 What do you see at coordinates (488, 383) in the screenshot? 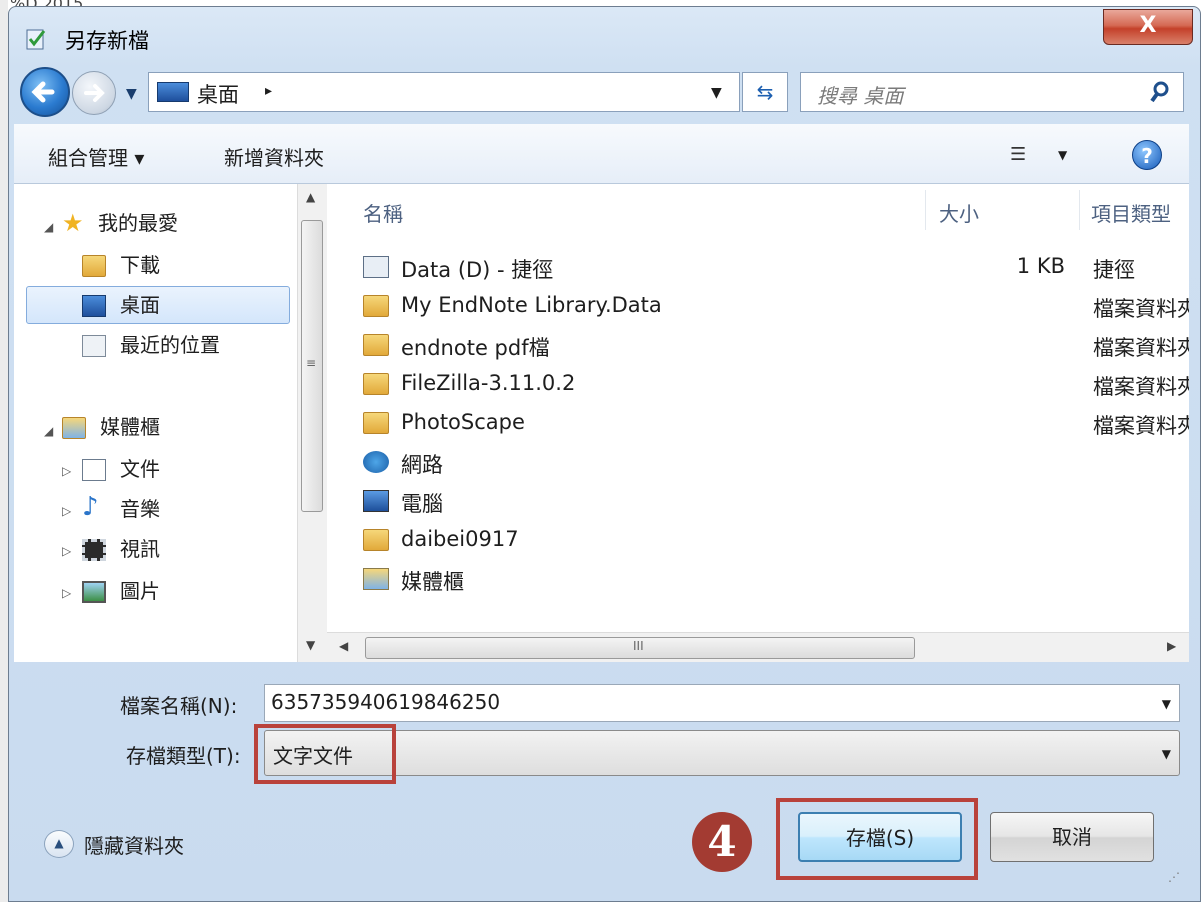
I see `file-name: FileZilla-3.11.0.2` at bounding box center [488, 383].